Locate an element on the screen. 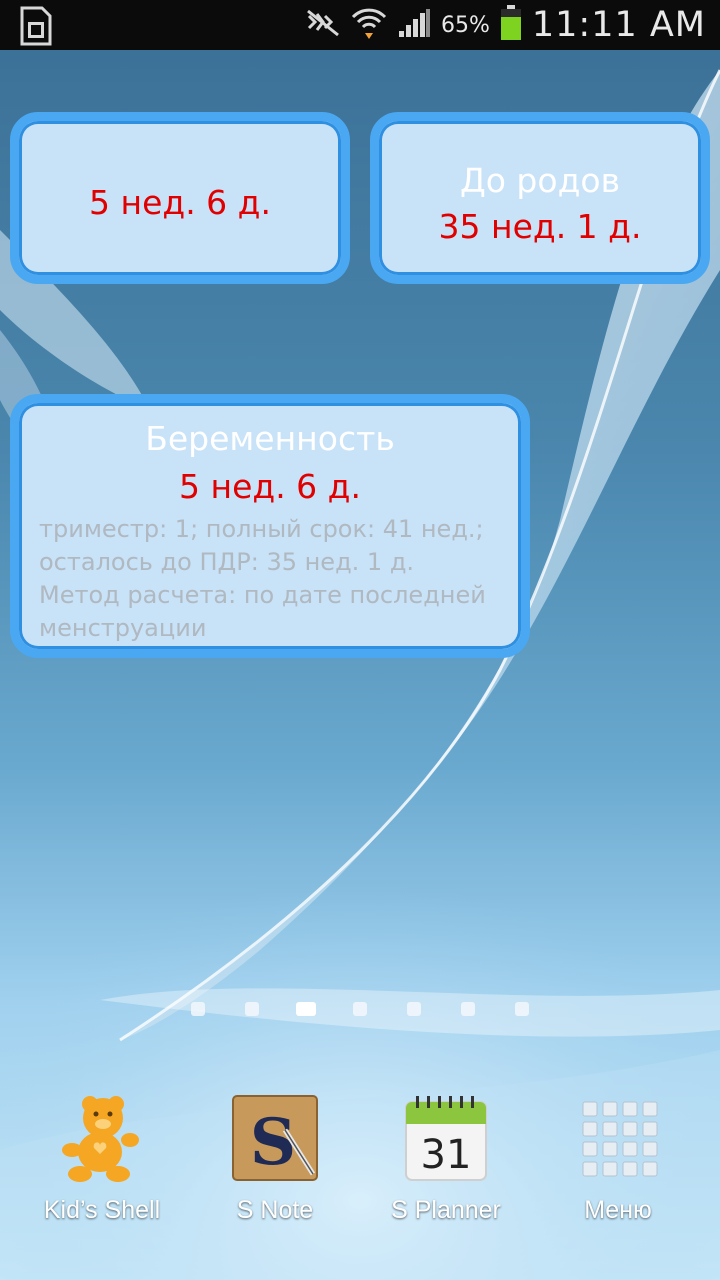 This screenshot has height=1280, width=720. dock-menu: Меню is located at coordinates (618, 1157).